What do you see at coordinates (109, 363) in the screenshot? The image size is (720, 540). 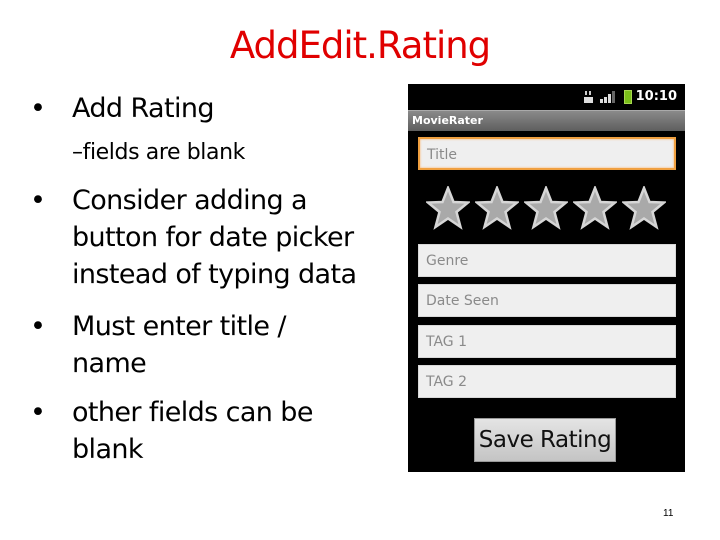 I see `bullet-text-line: name` at bounding box center [109, 363].